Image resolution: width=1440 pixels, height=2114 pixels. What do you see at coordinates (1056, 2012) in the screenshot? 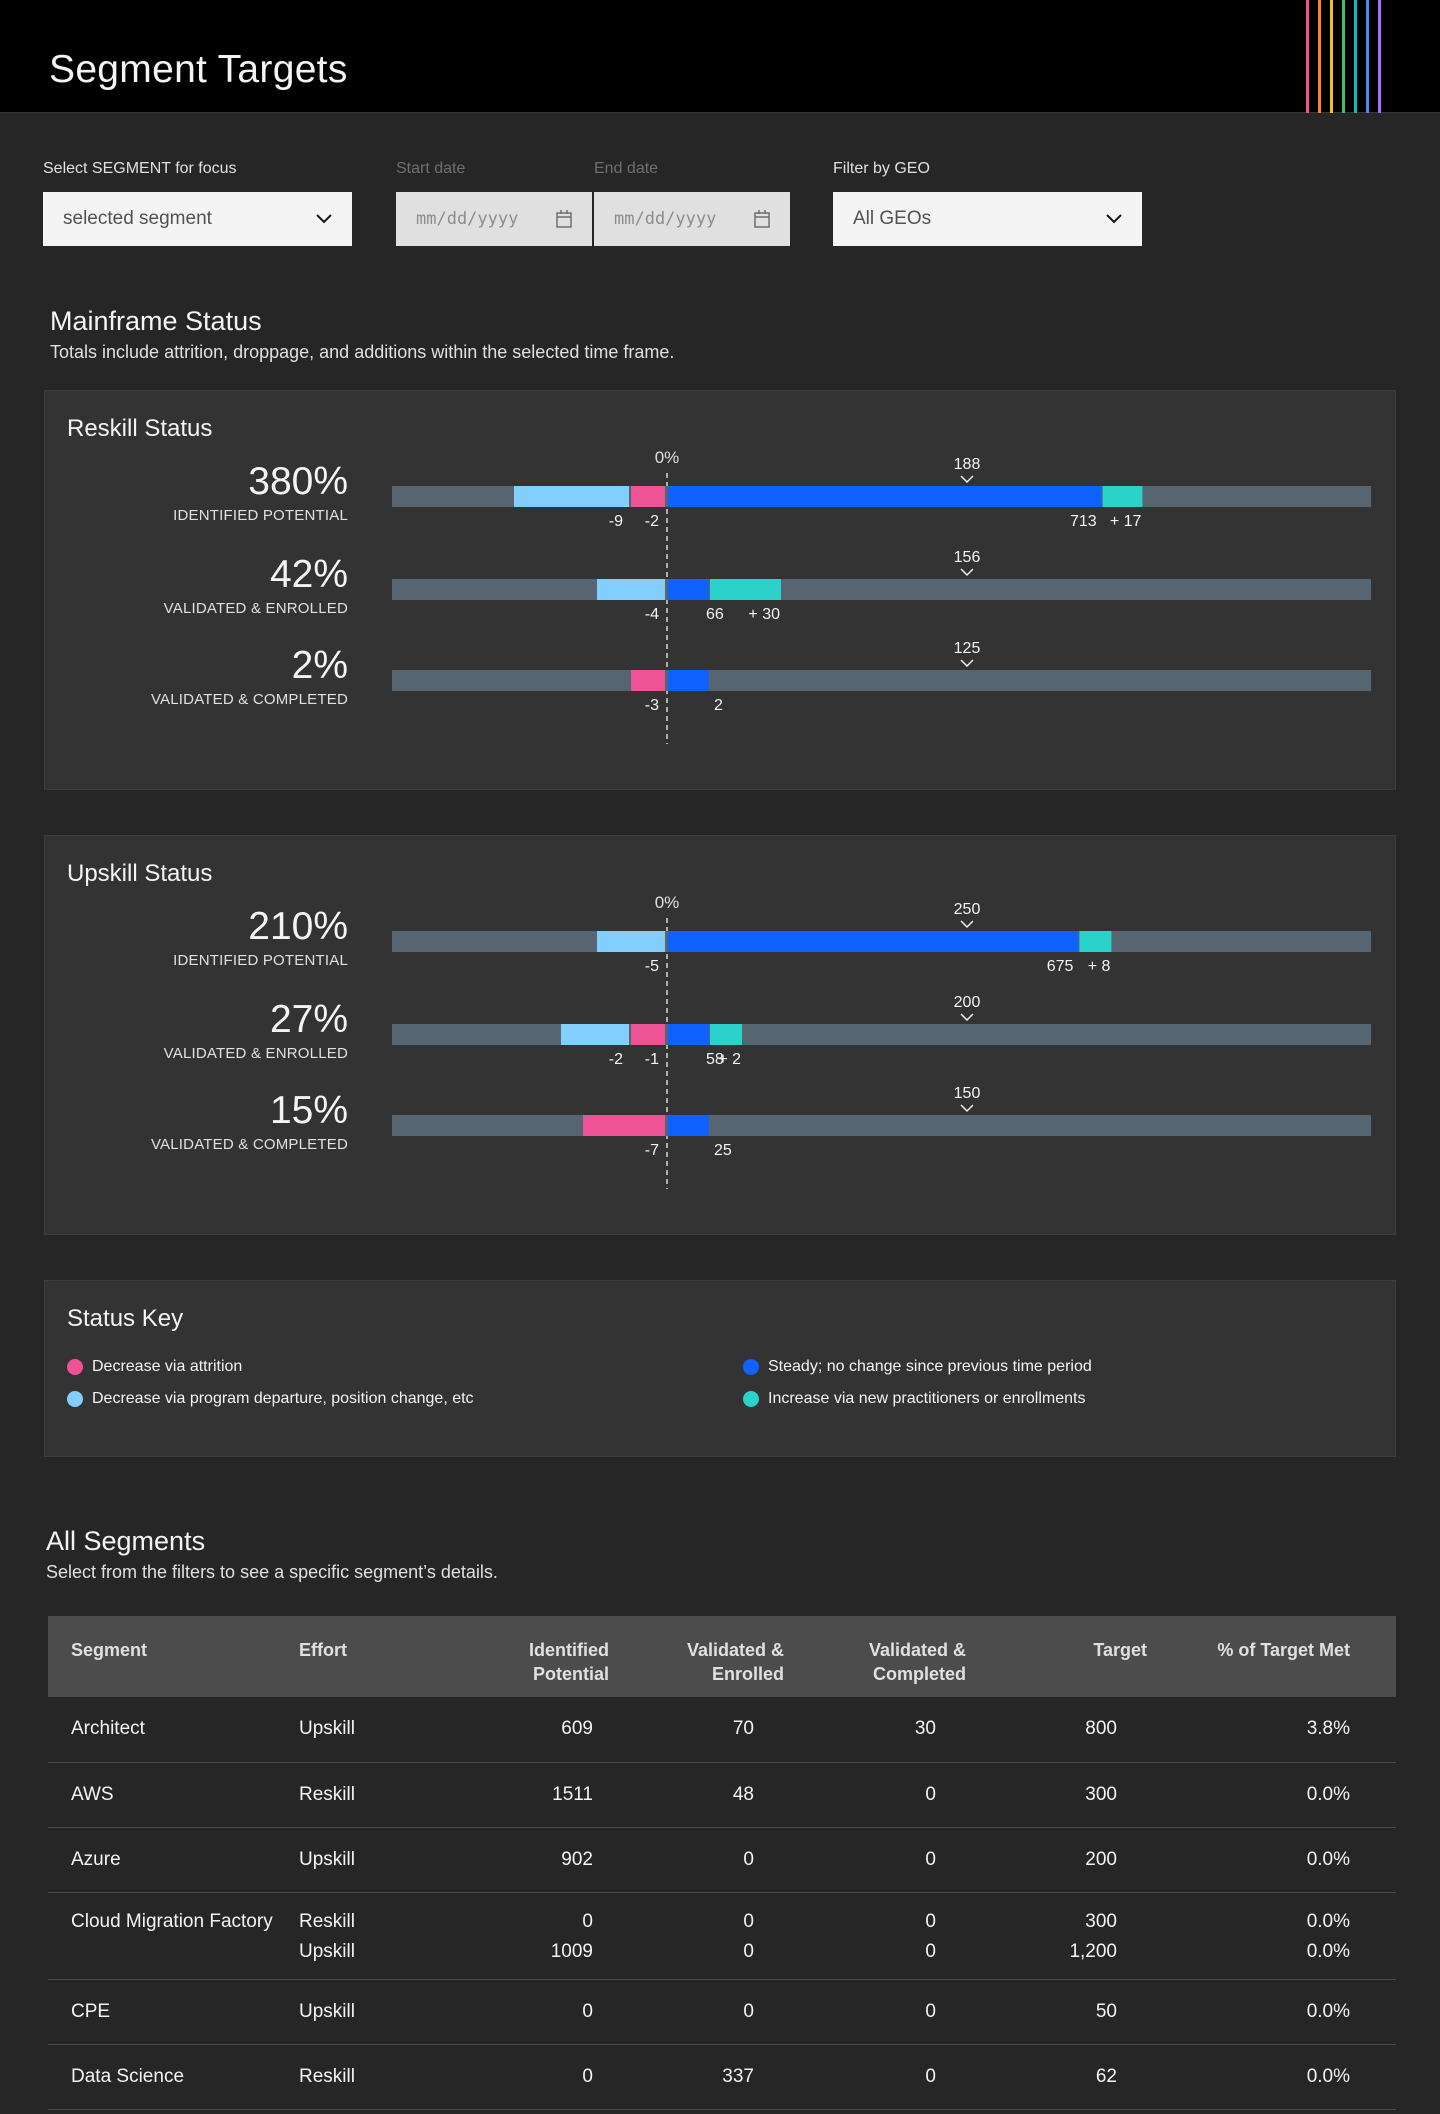
I see `cell-target: 50` at bounding box center [1056, 2012].